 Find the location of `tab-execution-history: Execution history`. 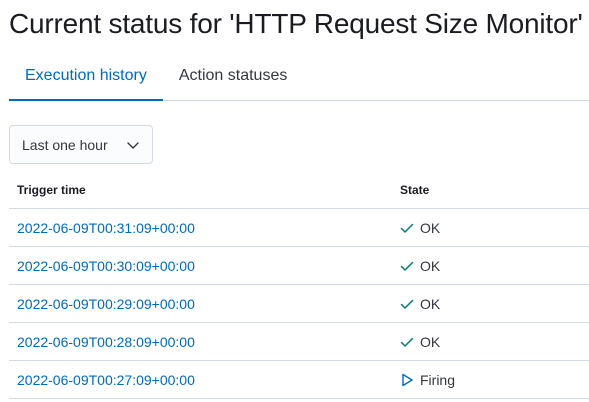

tab-execution-history: Execution history is located at coordinates (86, 78).